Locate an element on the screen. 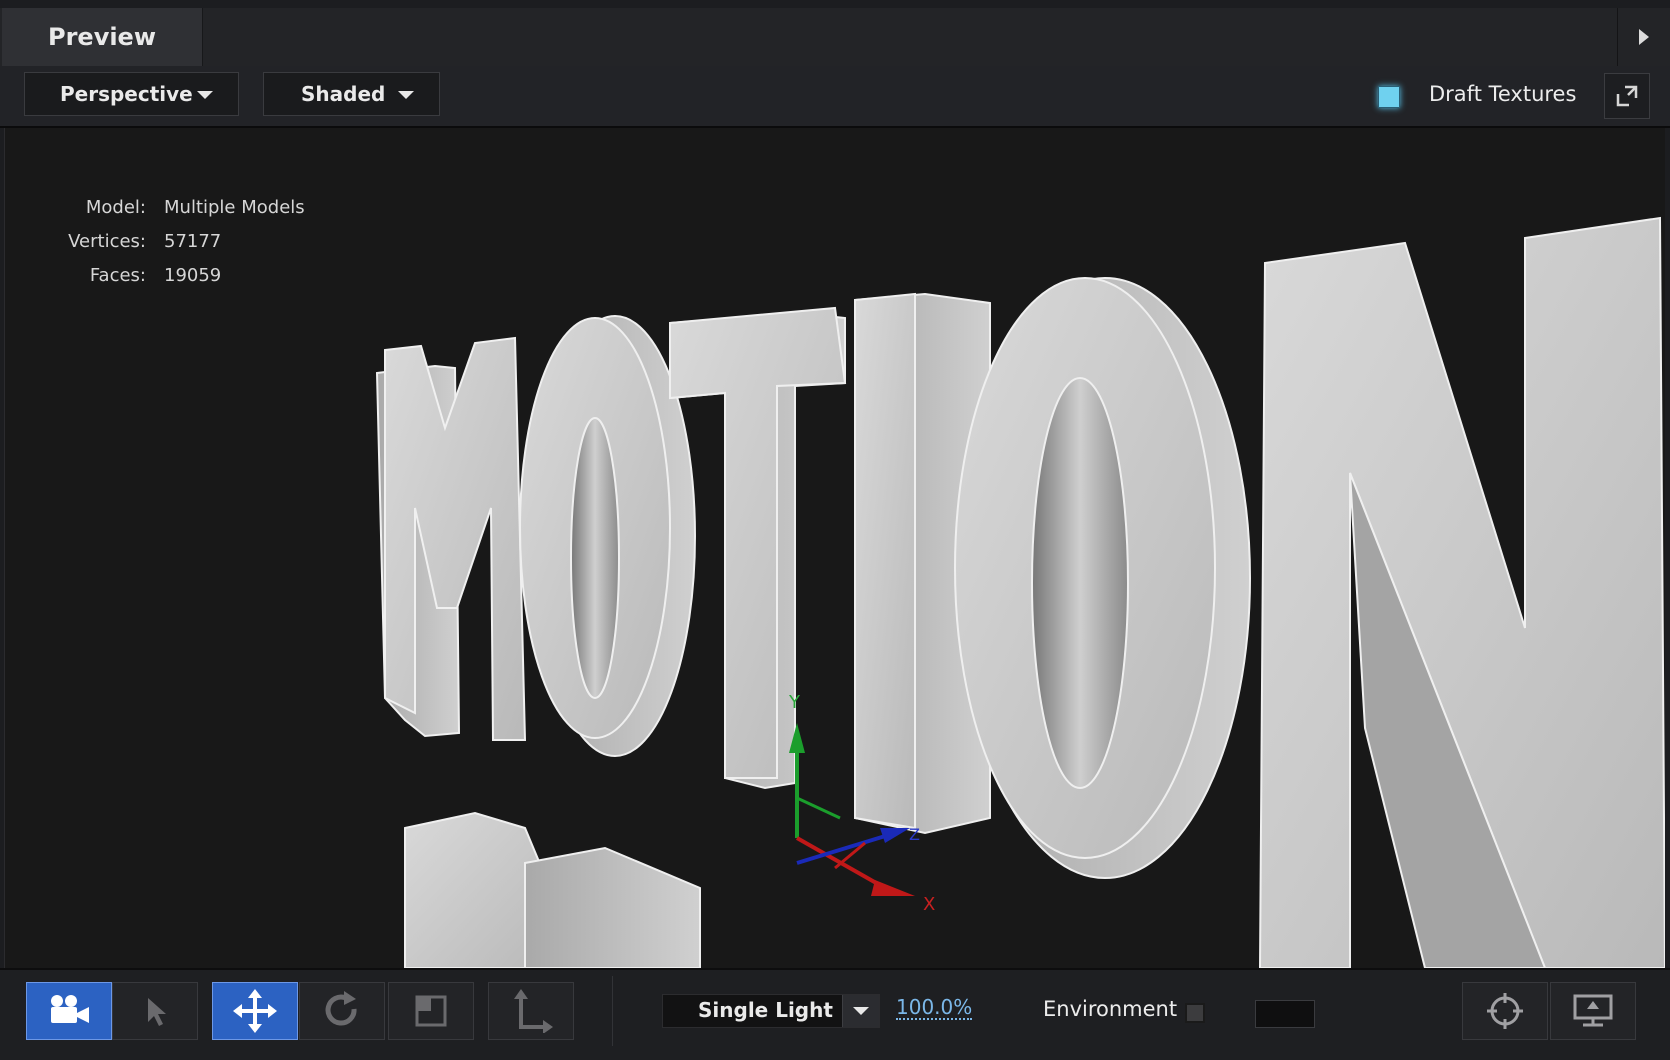  stat-value: 19059 is located at coordinates (193, 275).